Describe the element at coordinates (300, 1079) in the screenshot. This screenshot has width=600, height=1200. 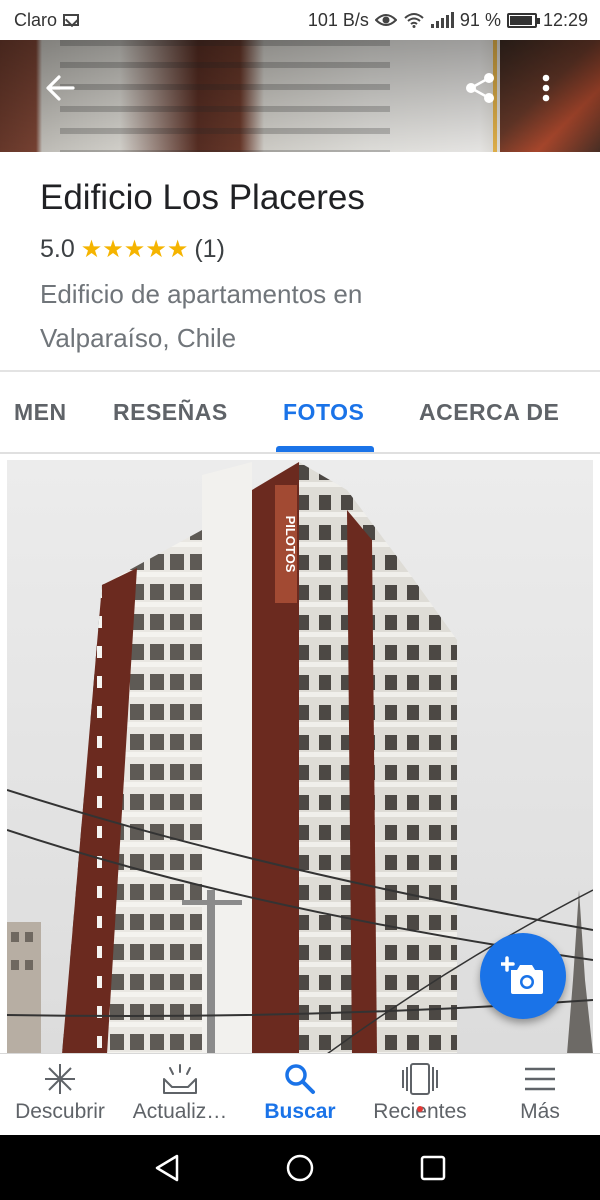
I see `search-icon` at that location.